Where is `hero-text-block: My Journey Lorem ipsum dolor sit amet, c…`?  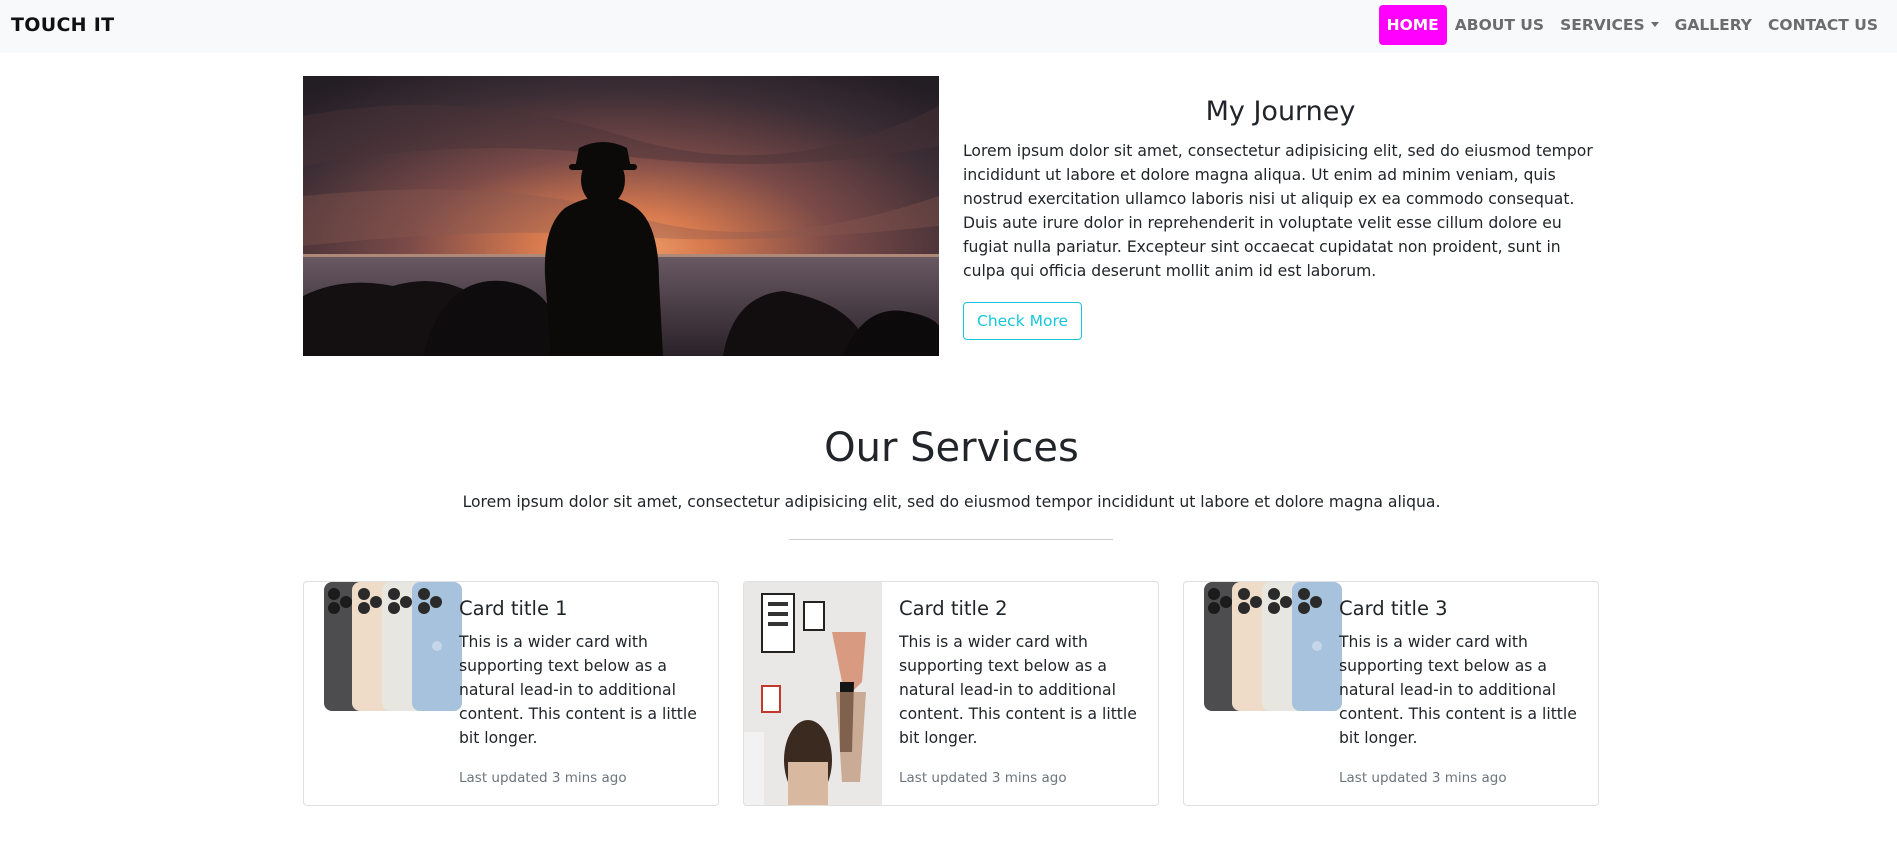 hero-text-block: My Journey Lorem ipsum dolor sit amet, c… is located at coordinates (1280, 189).